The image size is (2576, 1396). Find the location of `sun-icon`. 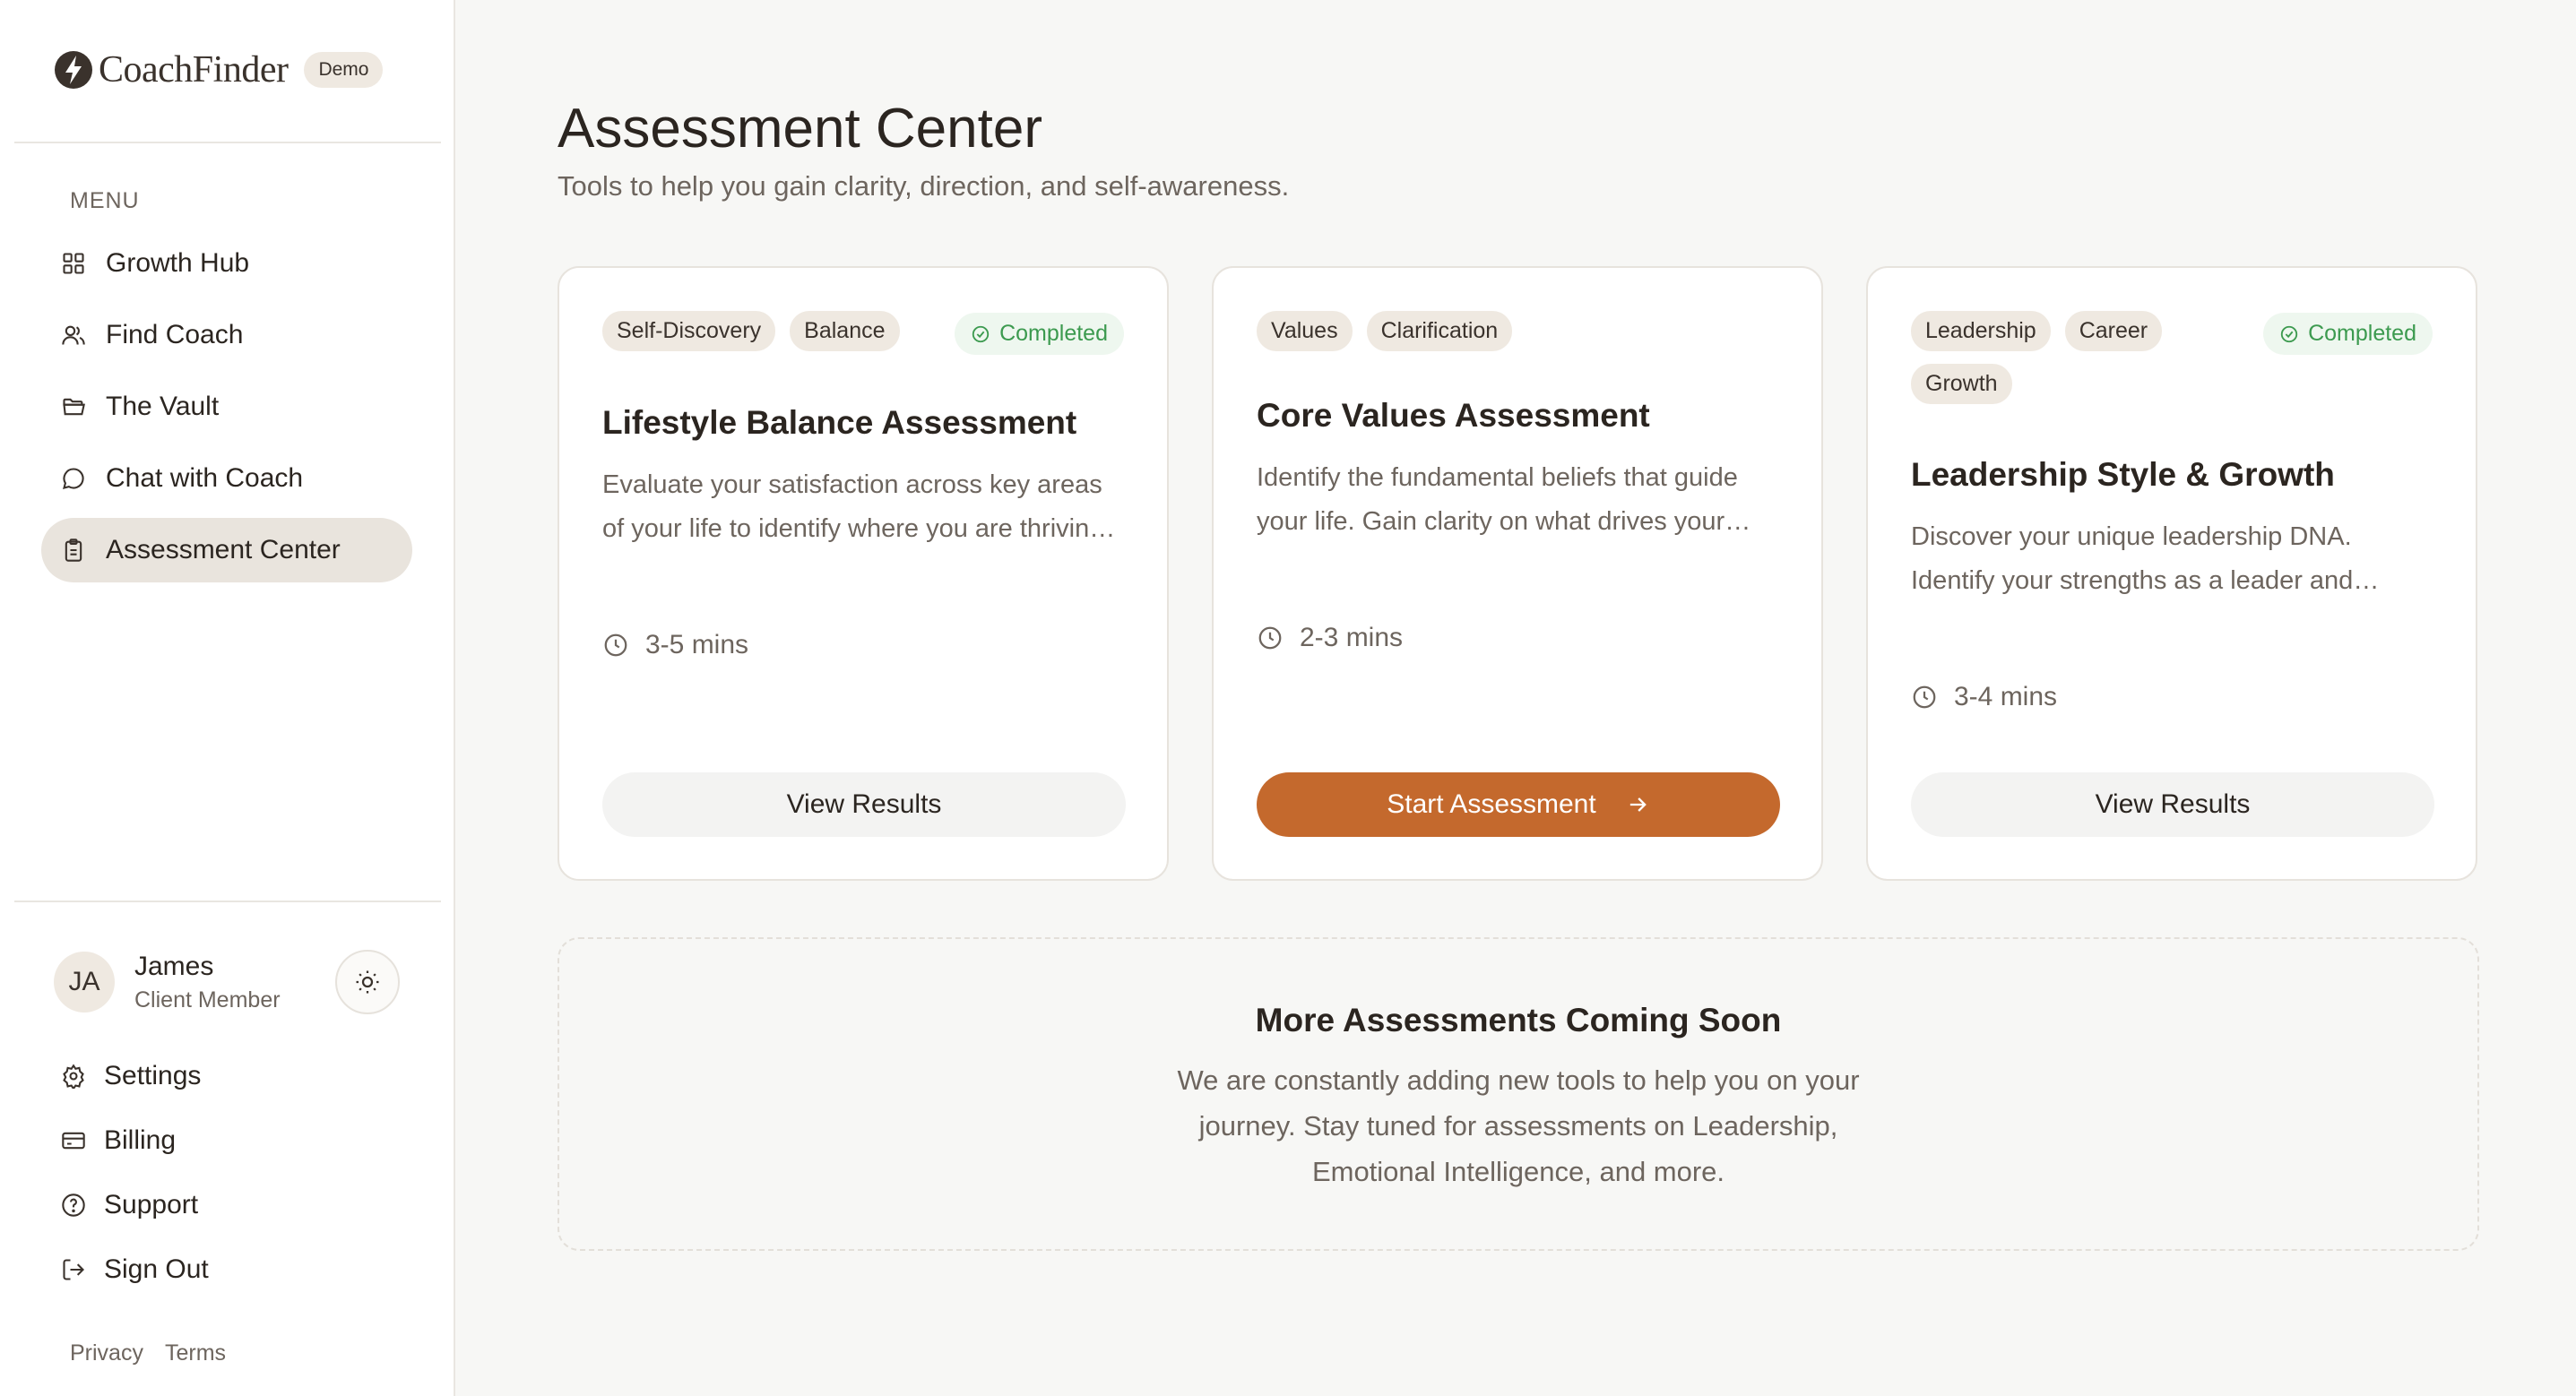

sun-icon is located at coordinates (367, 982).